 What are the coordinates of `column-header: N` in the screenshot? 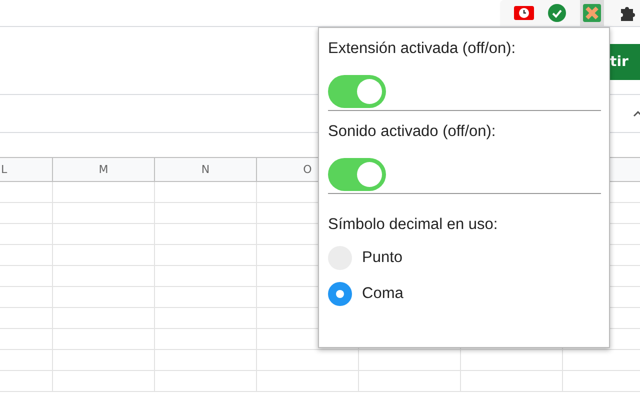 It's located at (205, 169).